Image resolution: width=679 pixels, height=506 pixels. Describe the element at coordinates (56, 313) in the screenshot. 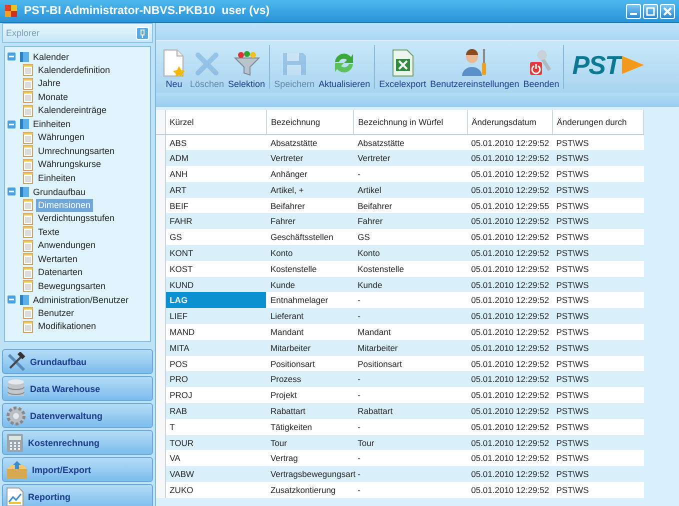

I see `tree-item: Benutzer` at that location.